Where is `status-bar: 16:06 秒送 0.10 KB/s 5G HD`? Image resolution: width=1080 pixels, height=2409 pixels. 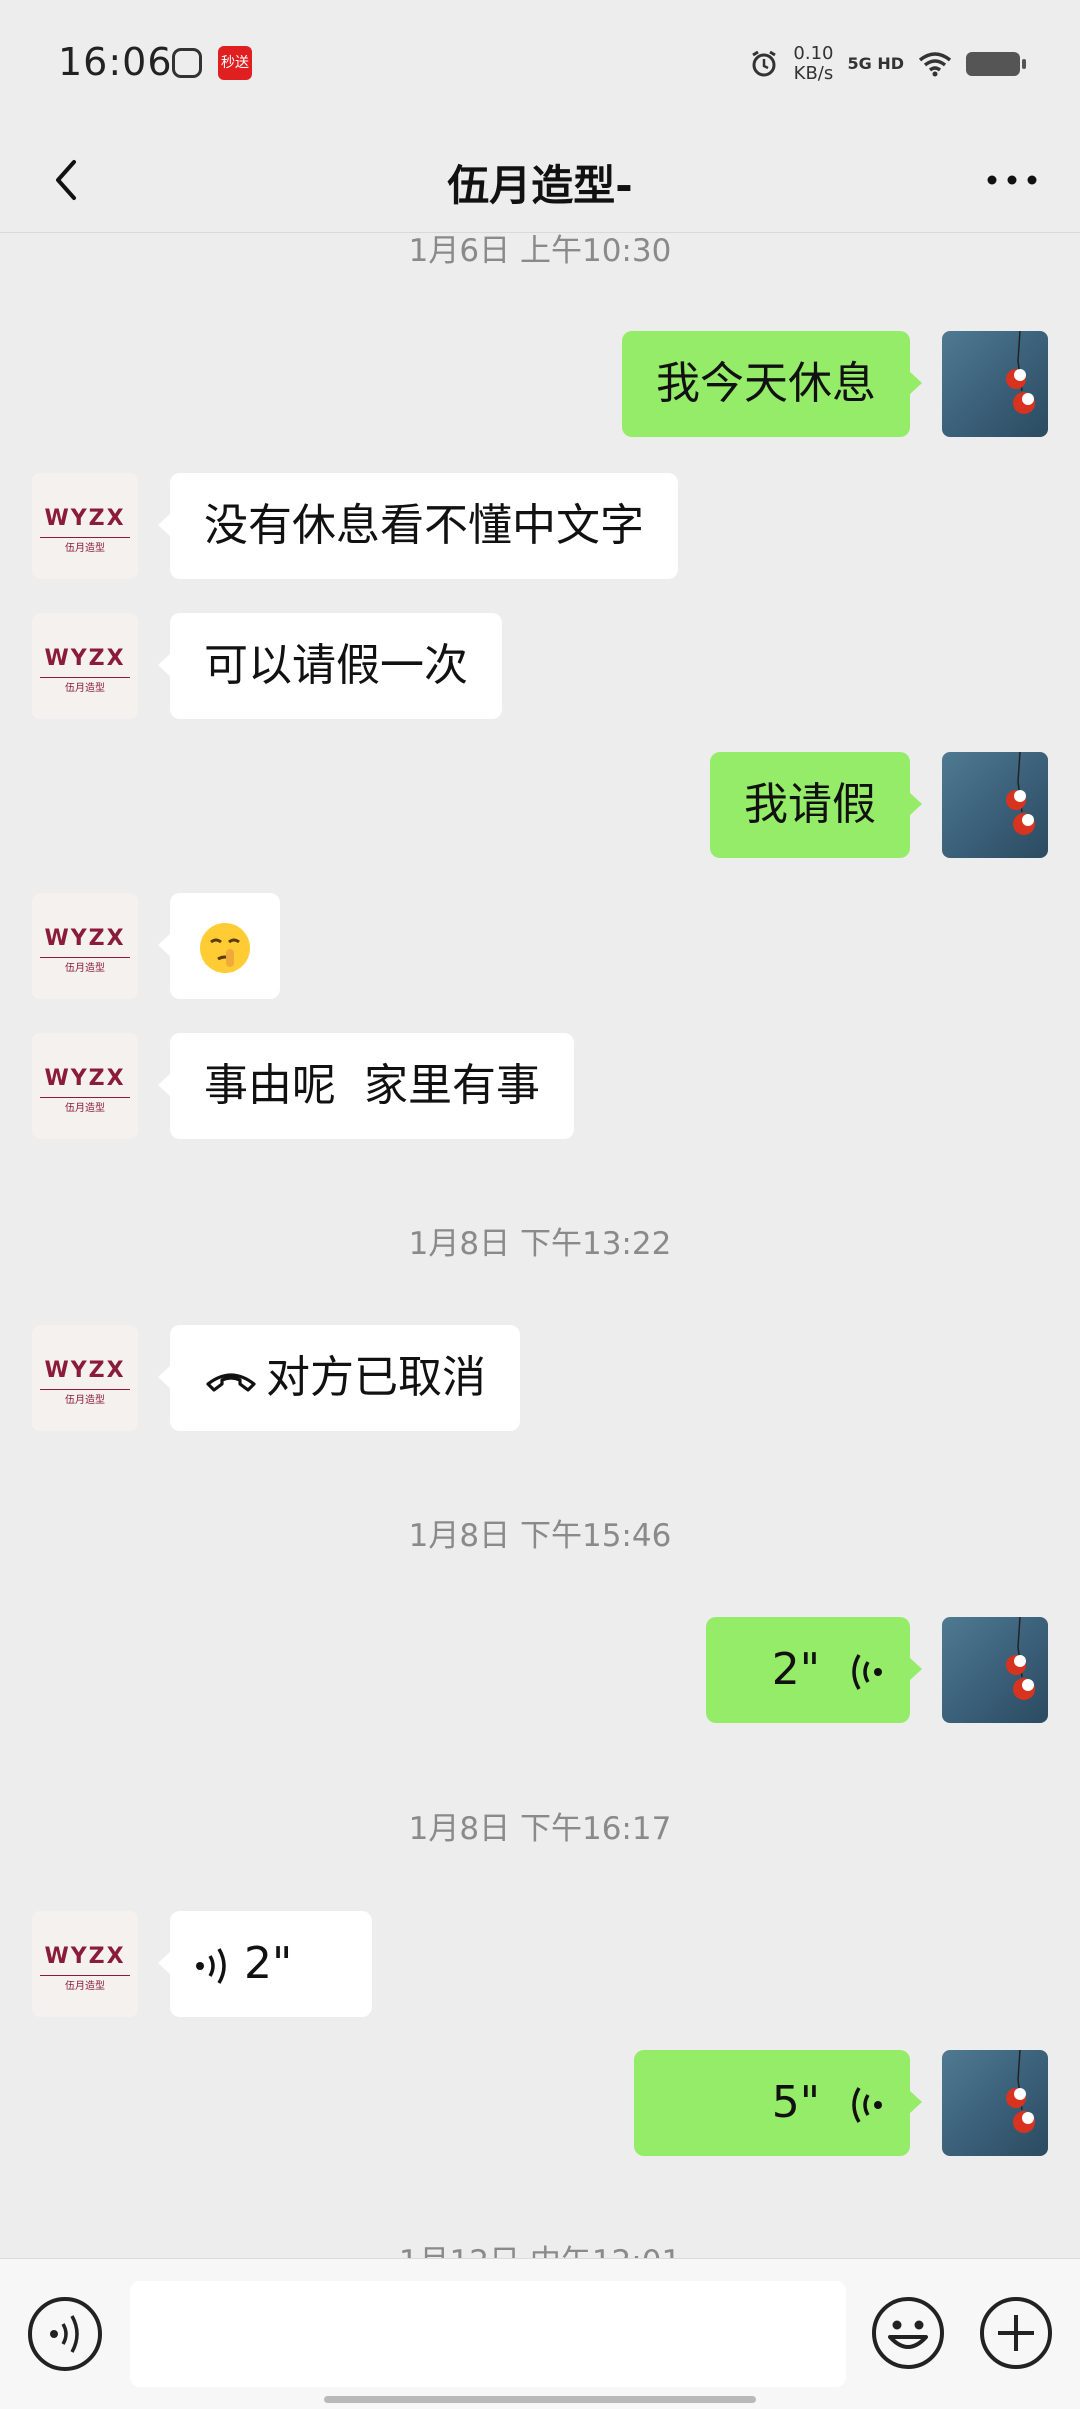
status-bar: 16:06 秒送 0.10 KB/s 5G HD is located at coordinates (540, 64).